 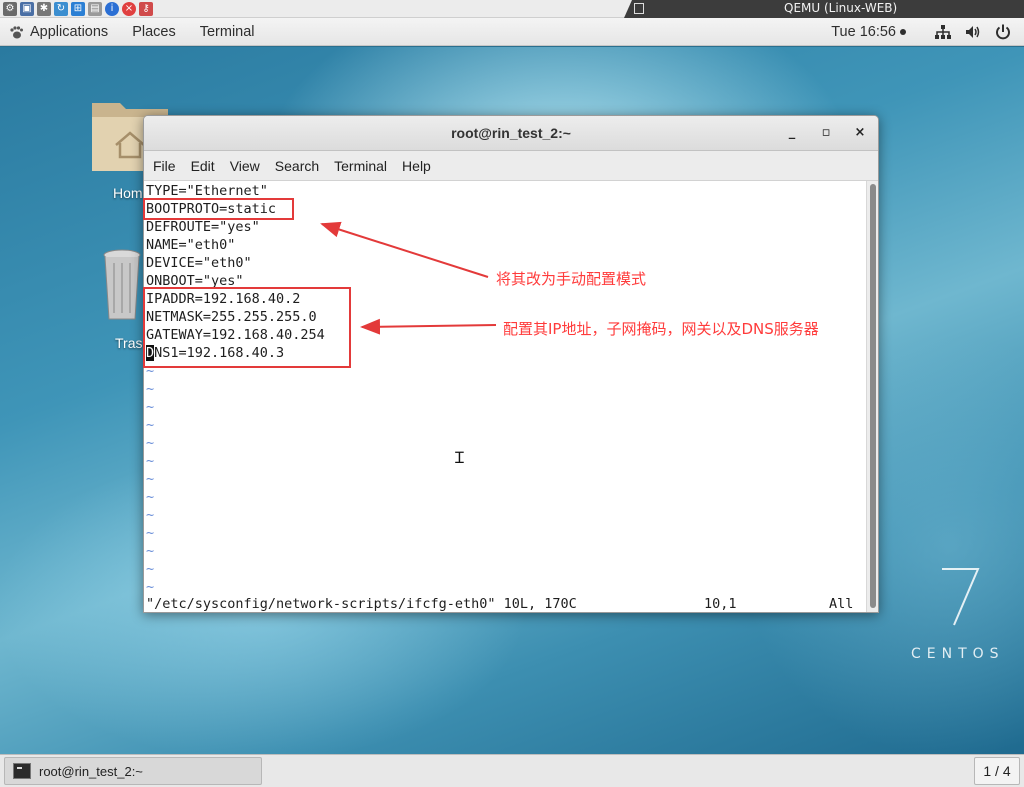 I want to click on places-menu: Places, so click(x=154, y=32).